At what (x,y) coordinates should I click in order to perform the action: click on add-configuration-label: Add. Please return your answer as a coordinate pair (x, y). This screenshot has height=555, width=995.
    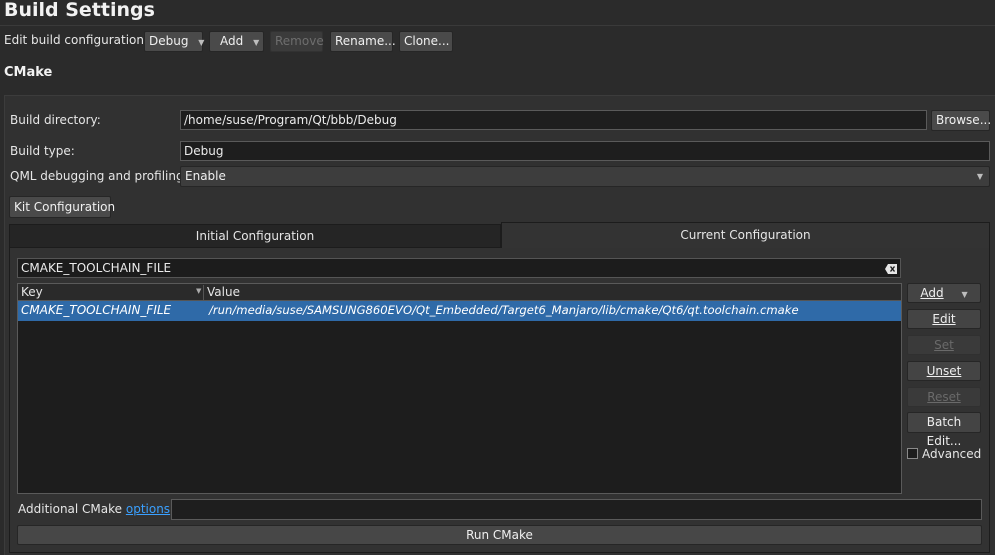
    Looking at the image, I should click on (232, 41).